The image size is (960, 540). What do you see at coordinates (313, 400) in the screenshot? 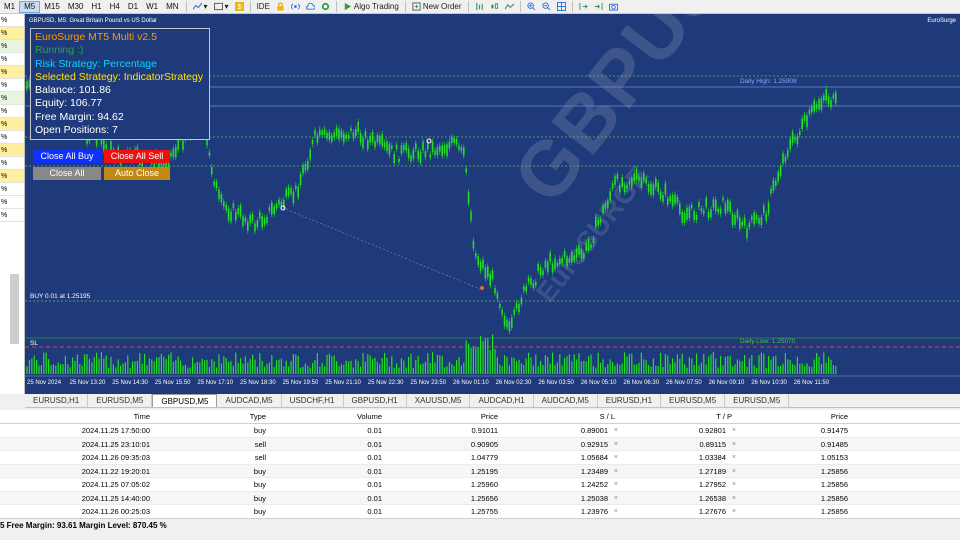
I see `chart-tab: USDCHF,H1` at bounding box center [313, 400].